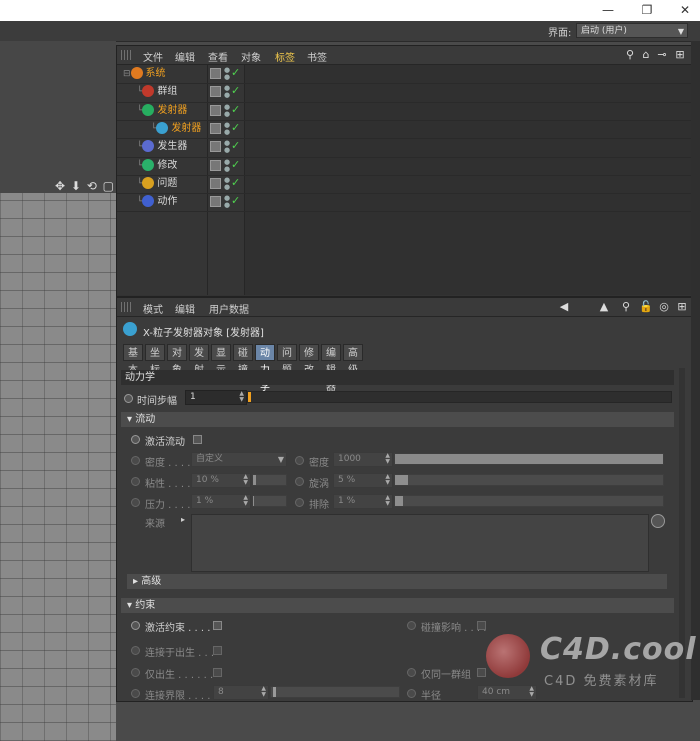 Image resolution: width=700 pixels, height=741 pixels. I want to click on connect-birth-radio, so click(135, 650).